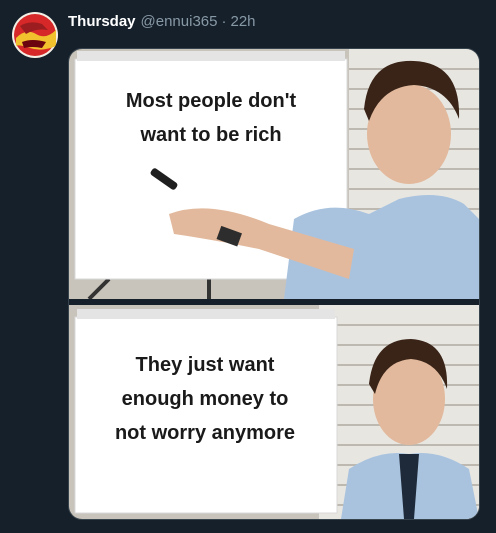  Describe the element at coordinates (205, 365) in the screenshot. I see `meme-bottom-line-1: They just want` at that location.